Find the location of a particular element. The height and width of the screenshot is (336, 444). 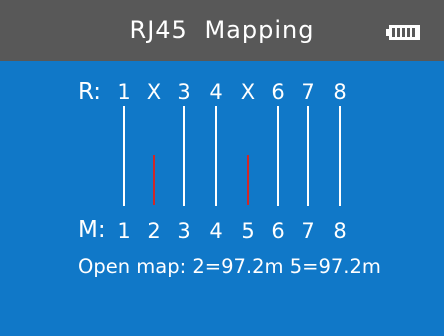

screen-title: RJ45 Mapping is located at coordinates (222, 30).